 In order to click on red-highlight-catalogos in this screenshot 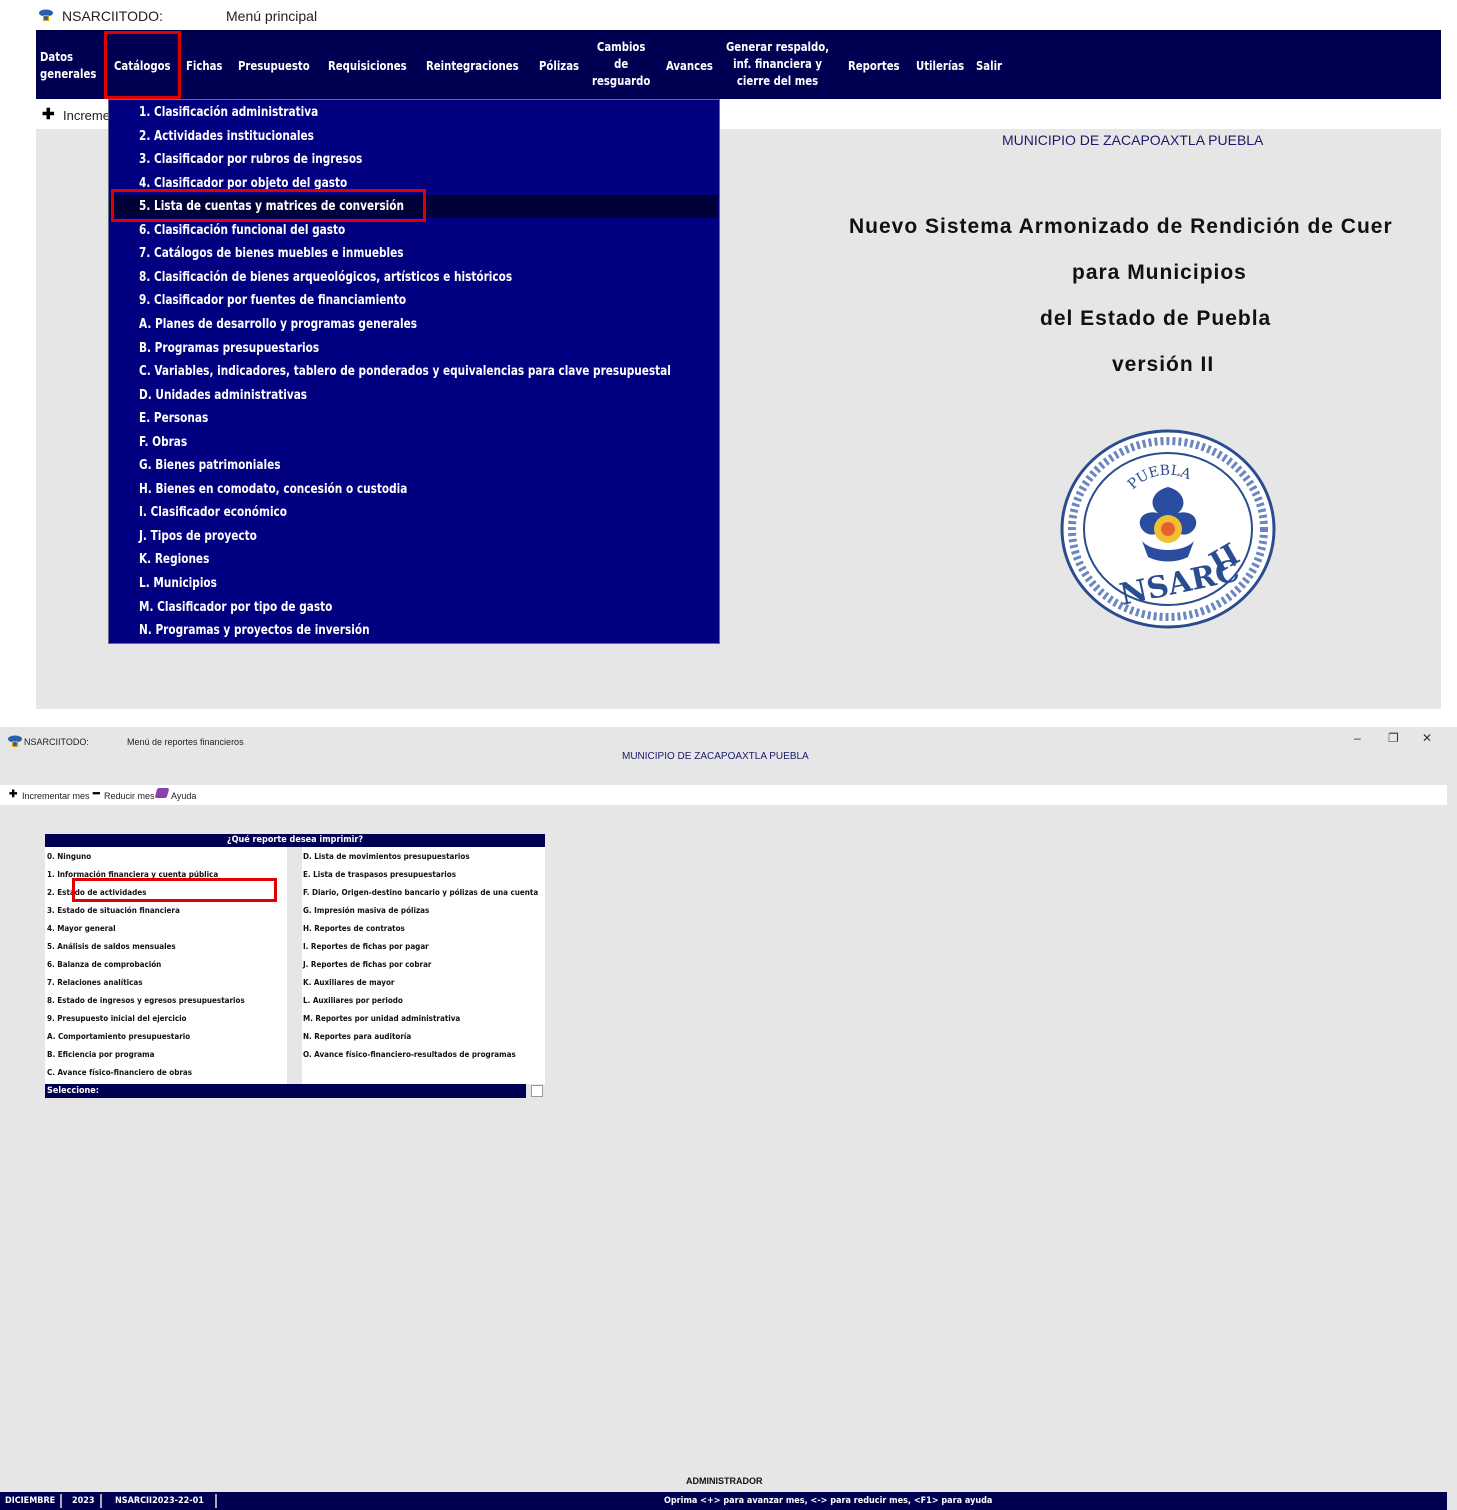, I will do `click(142, 65)`.